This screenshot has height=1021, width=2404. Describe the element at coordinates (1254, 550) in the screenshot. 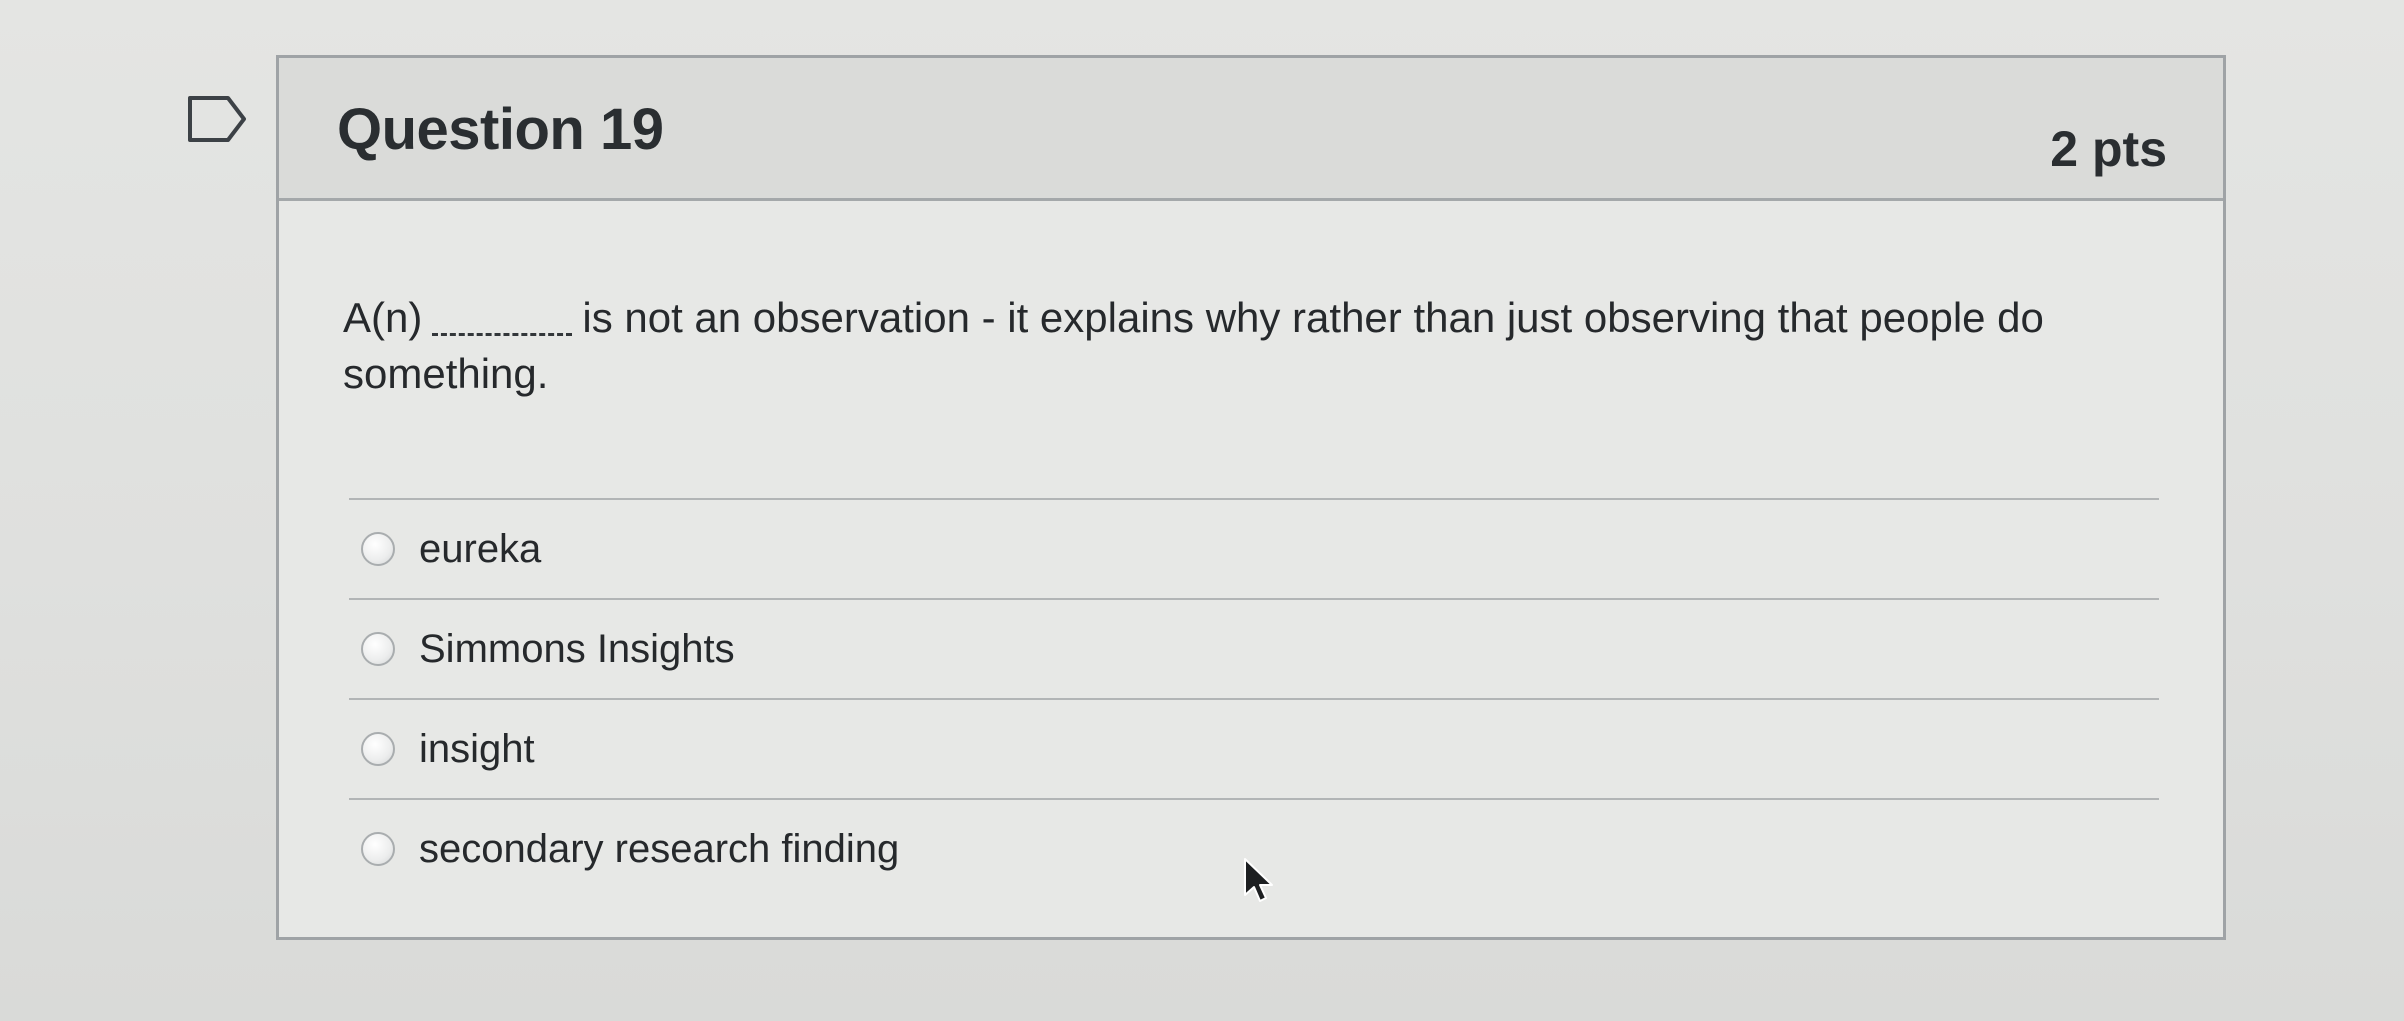

I see `answer-option: eureka` at that location.